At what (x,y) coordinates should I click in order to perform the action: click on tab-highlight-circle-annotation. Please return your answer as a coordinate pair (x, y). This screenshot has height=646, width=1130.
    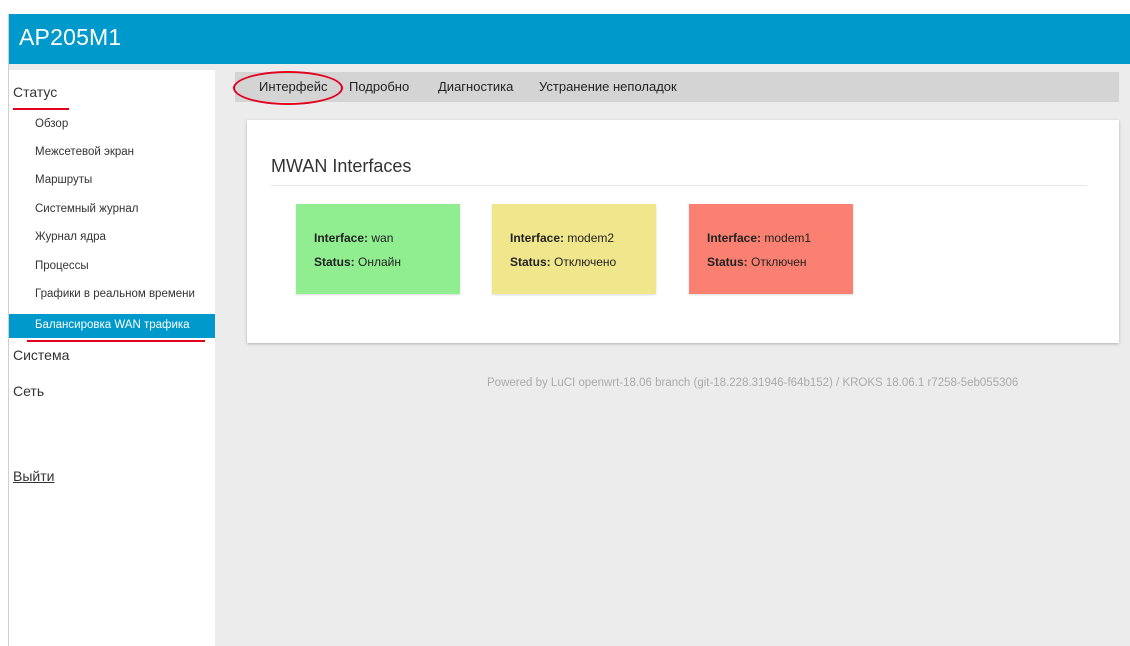
    Looking at the image, I should click on (288, 88).